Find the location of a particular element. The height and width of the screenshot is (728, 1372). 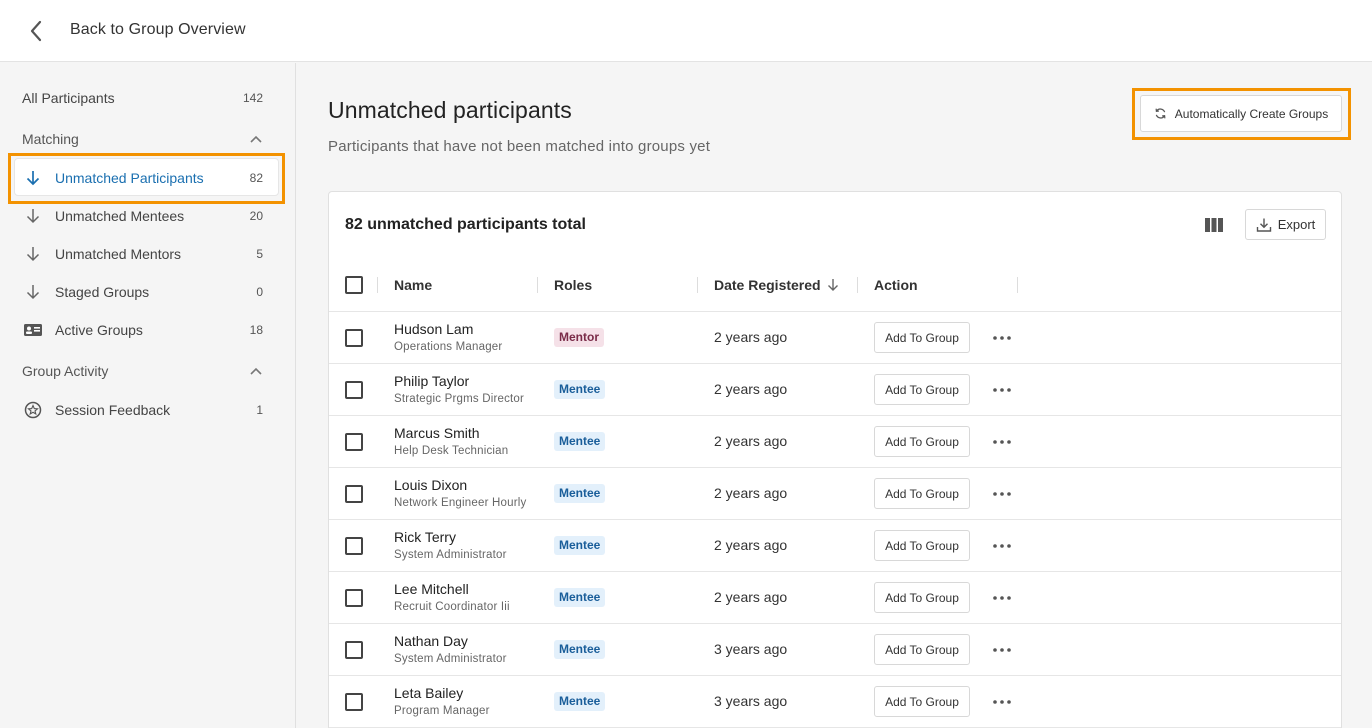

sidebar-item-active-groups: Active Groups 18 is located at coordinates (147, 330).